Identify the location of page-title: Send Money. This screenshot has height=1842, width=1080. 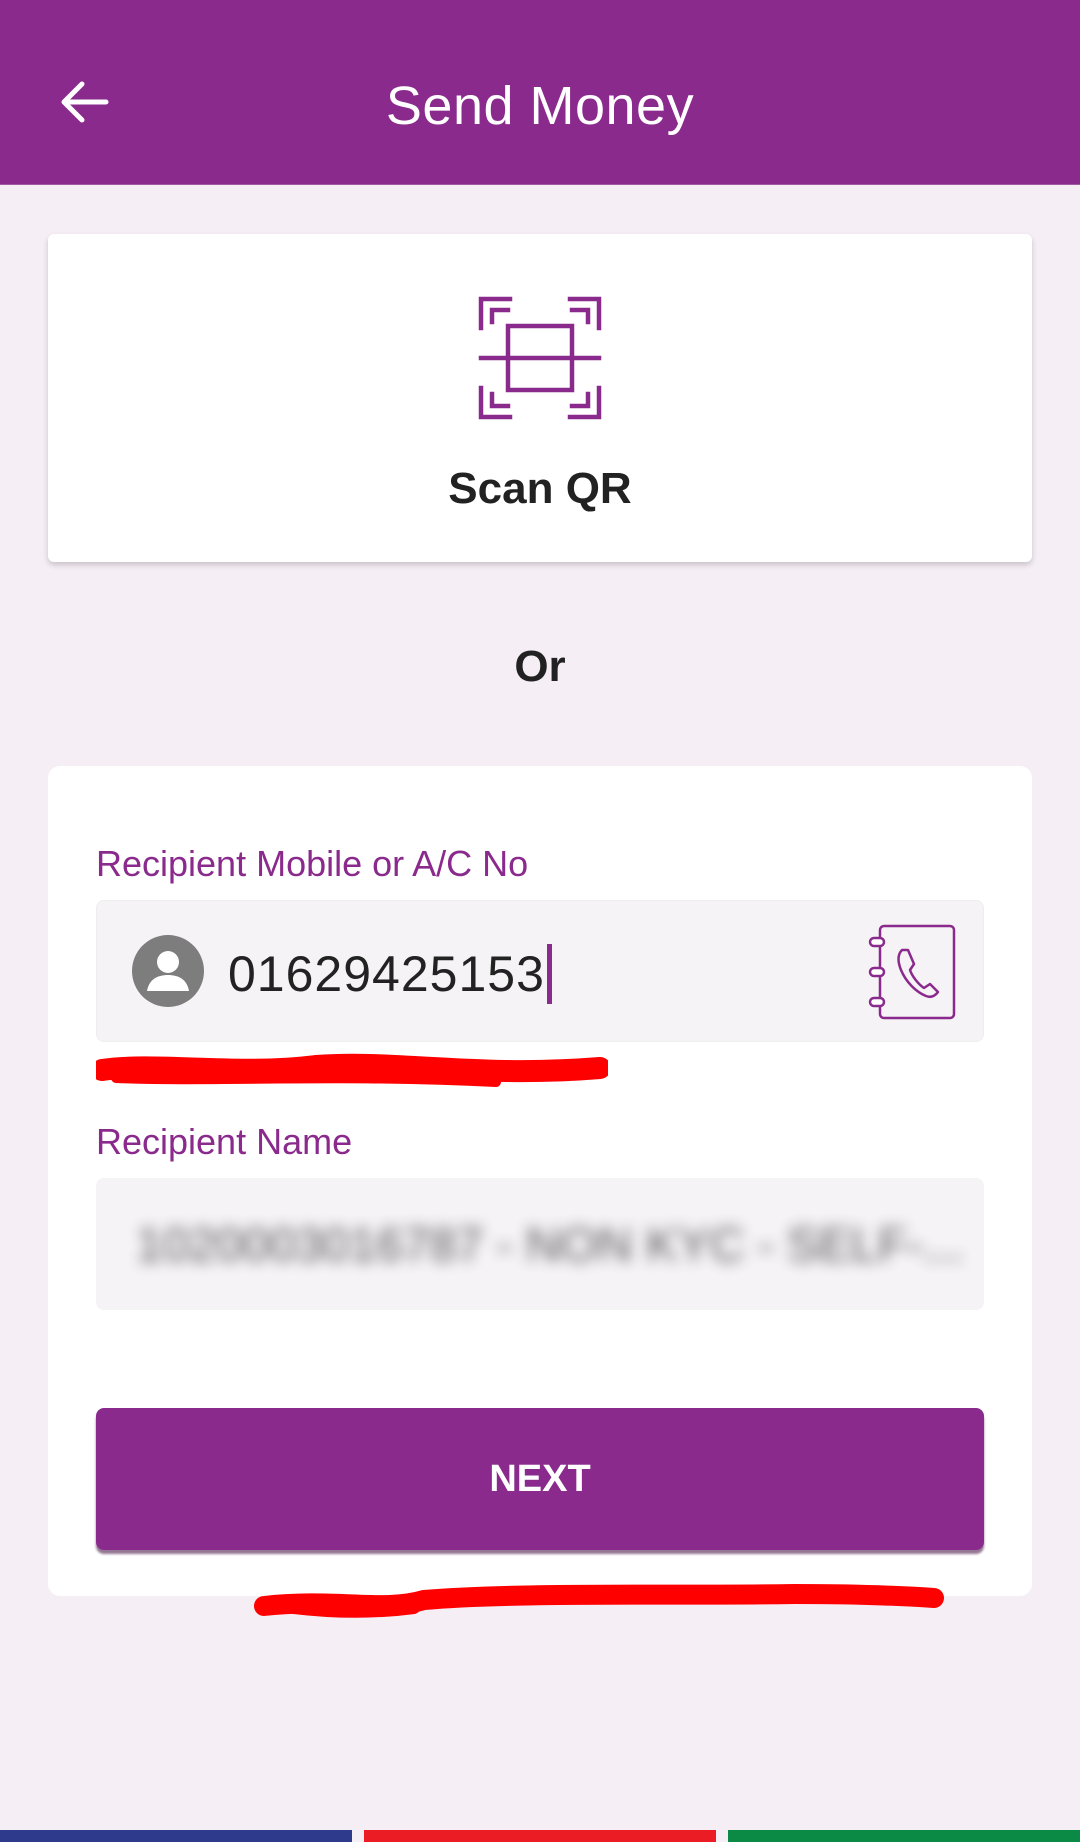
(540, 106).